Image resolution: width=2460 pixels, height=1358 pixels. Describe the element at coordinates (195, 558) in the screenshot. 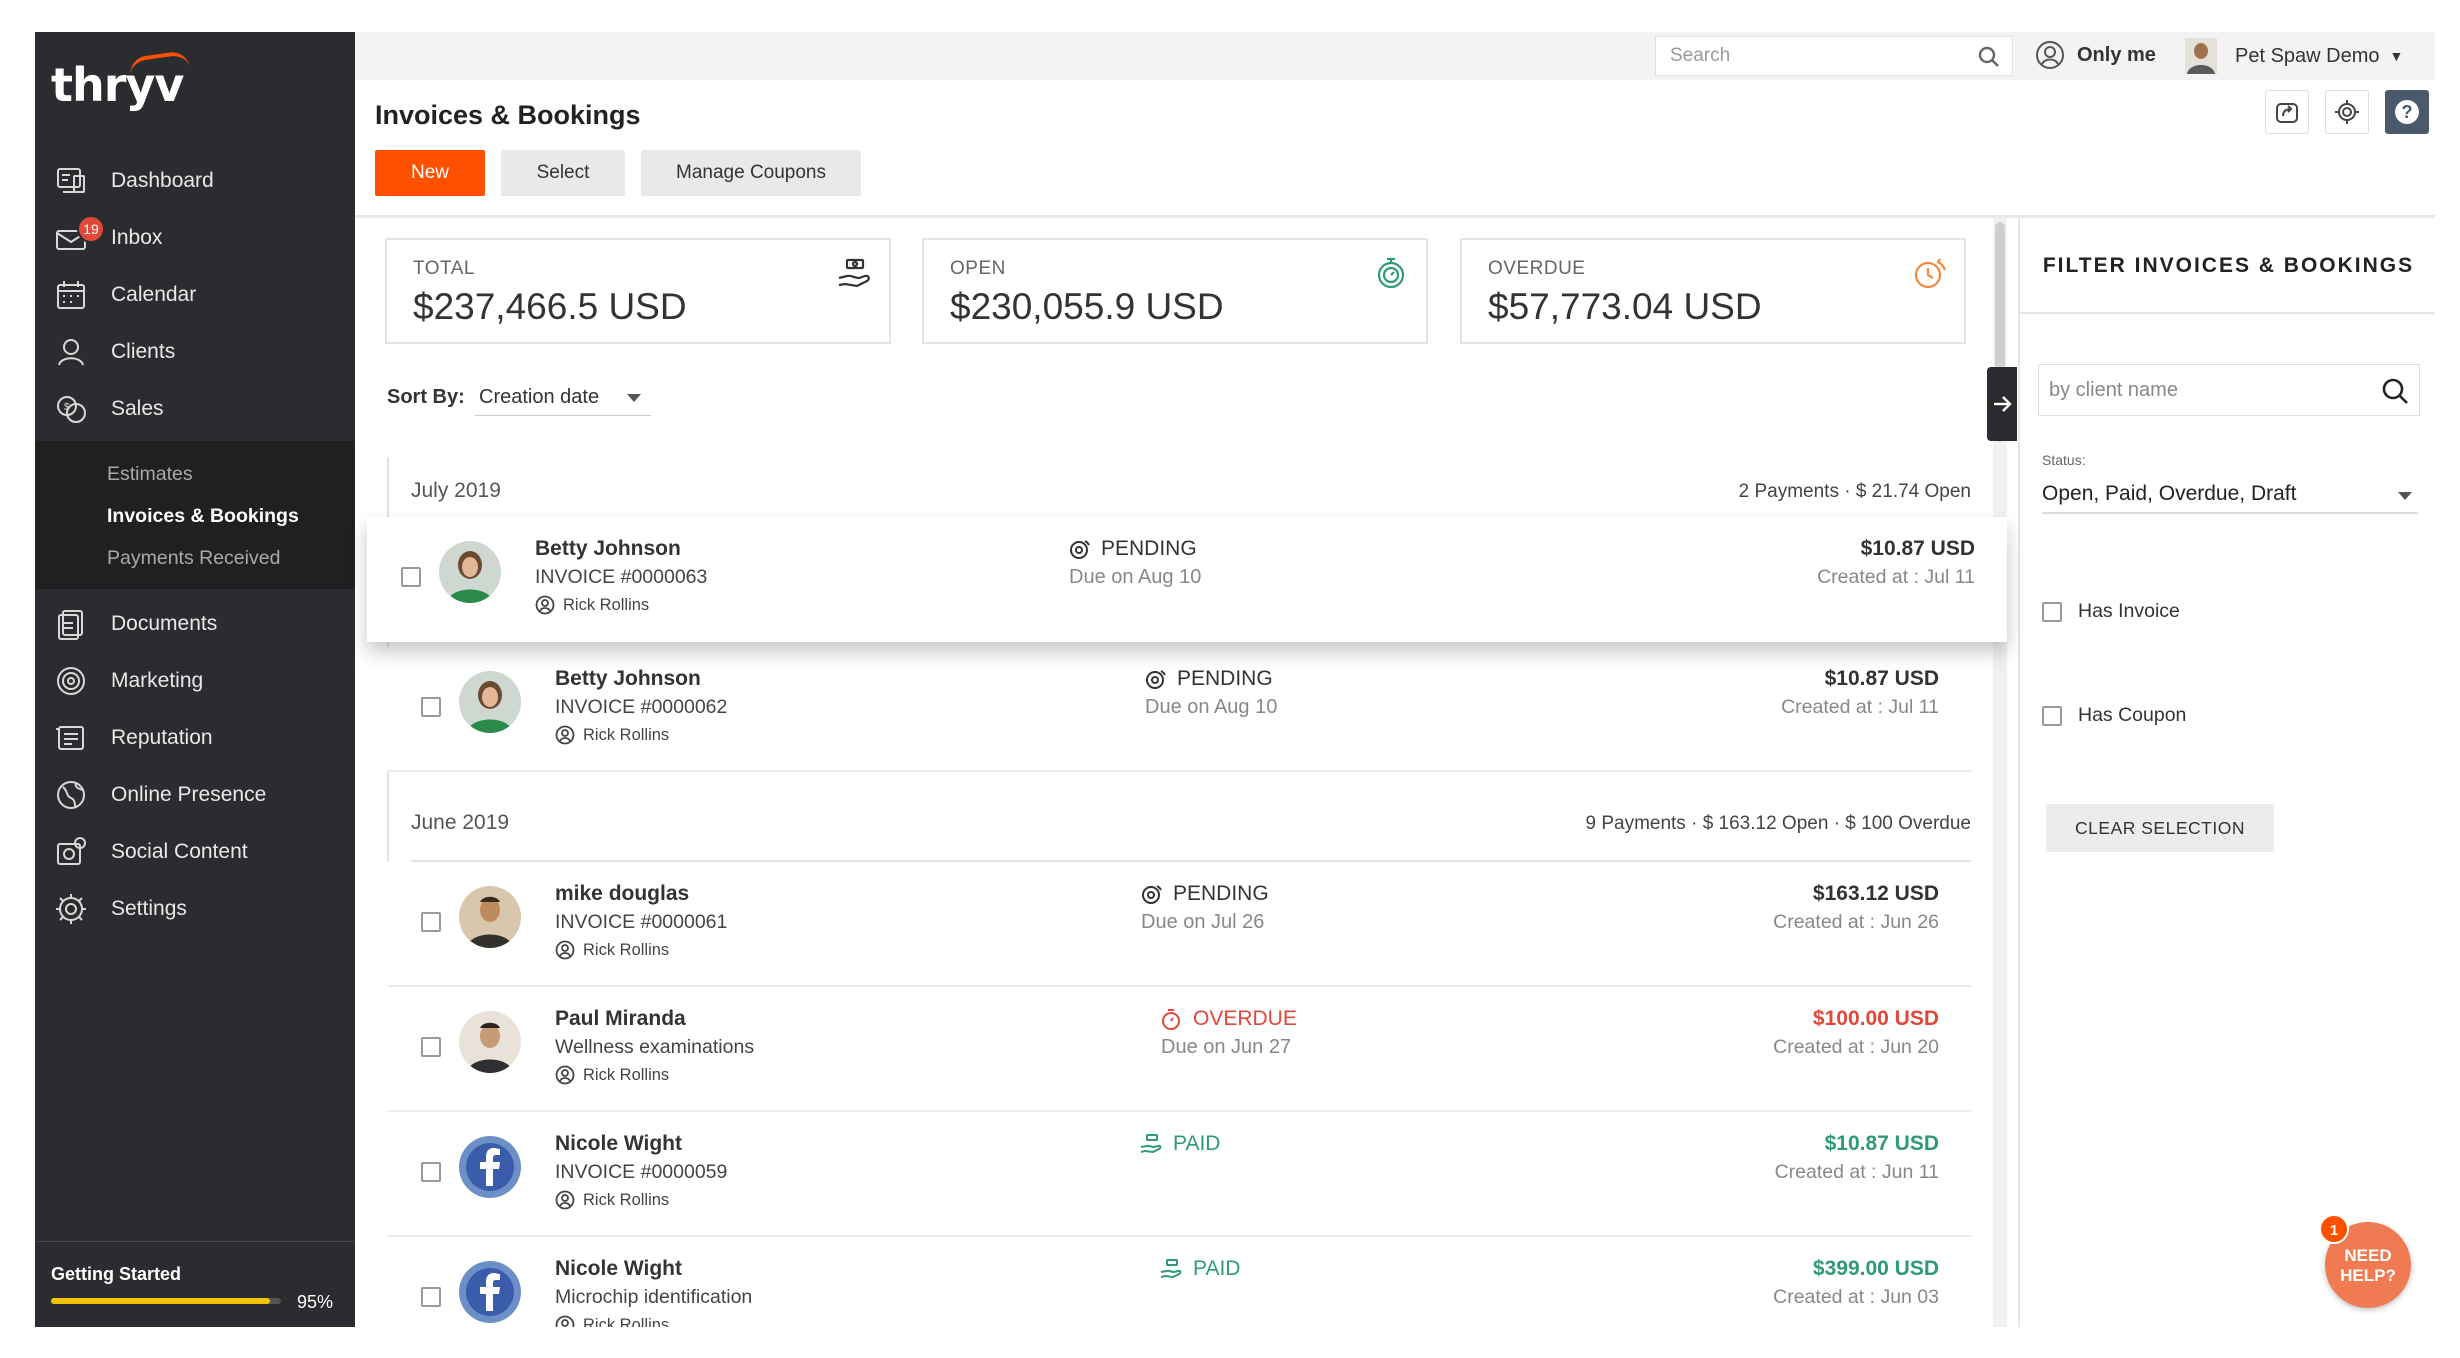

I see `subnav-payments-received: Payments Received` at that location.